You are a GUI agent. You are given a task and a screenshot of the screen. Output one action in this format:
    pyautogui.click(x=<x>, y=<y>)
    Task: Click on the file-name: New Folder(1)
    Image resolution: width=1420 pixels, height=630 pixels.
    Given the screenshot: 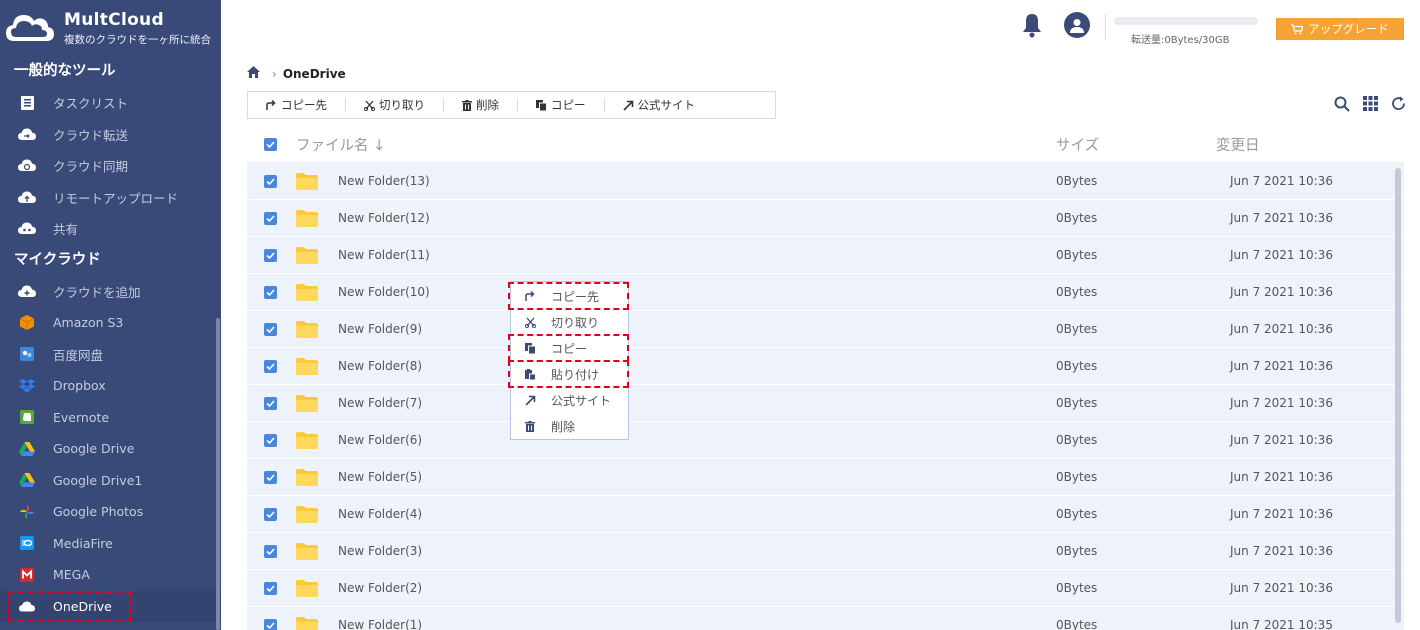 What is the action you would take?
    pyautogui.click(x=380, y=624)
    